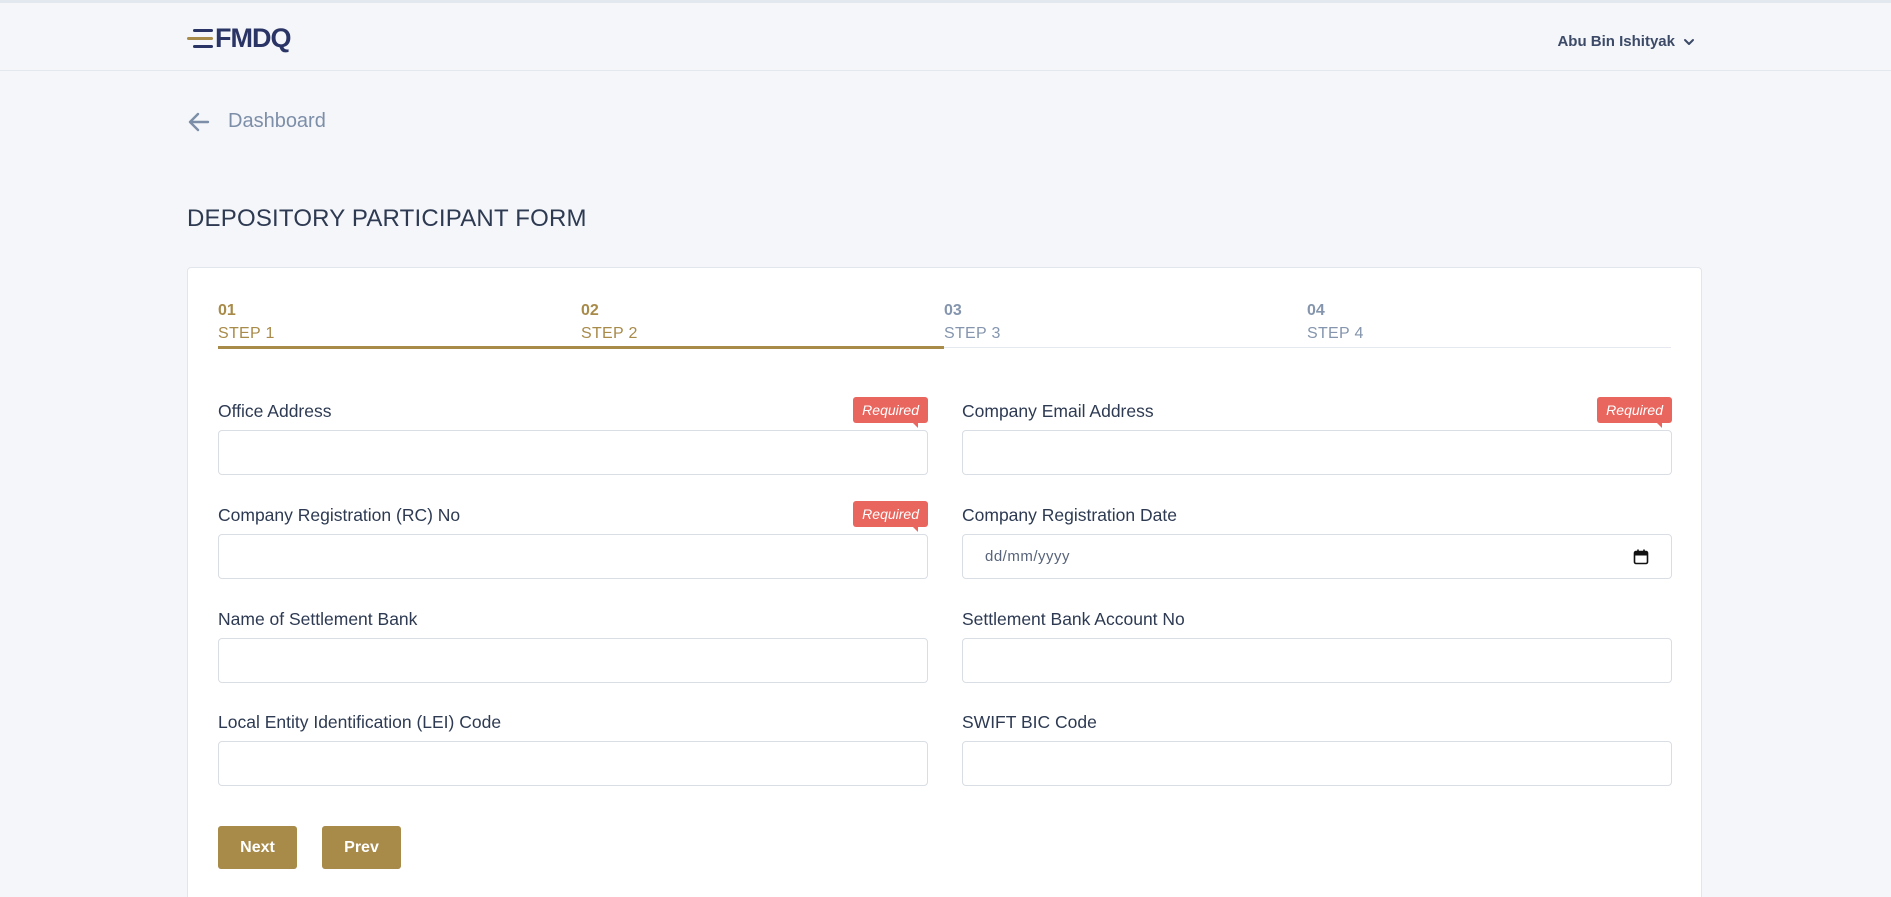 The image size is (1891, 897). I want to click on settlement-bank-group: Name of Settlement Bank, so click(573, 645).